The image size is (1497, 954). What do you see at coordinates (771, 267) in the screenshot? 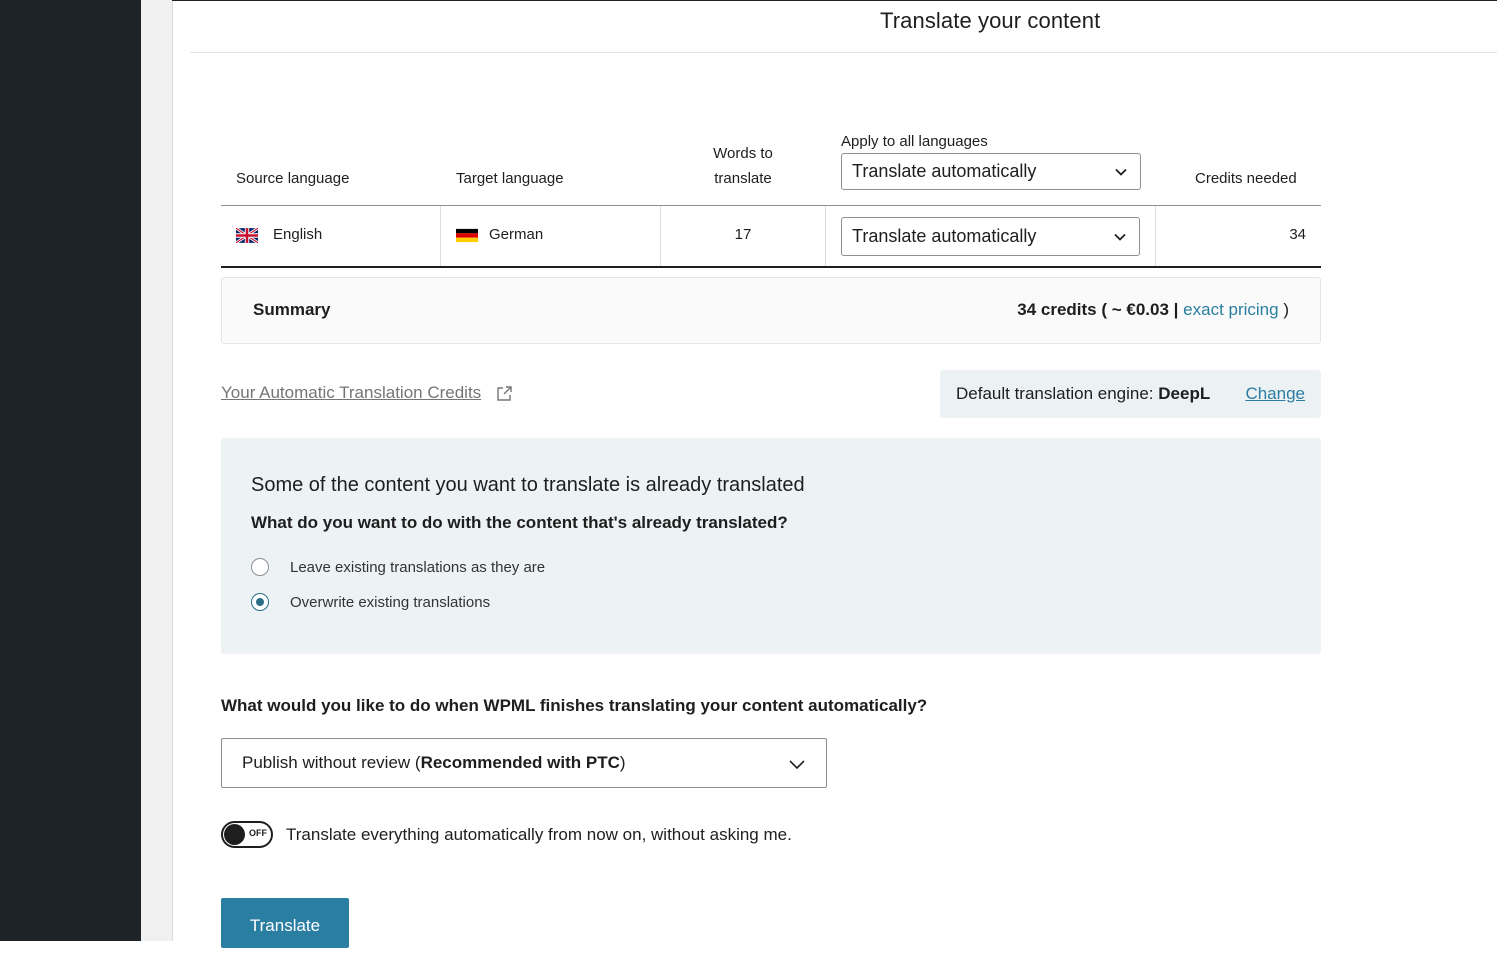
I see `table-bottom-rule` at bounding box center [771, 267].